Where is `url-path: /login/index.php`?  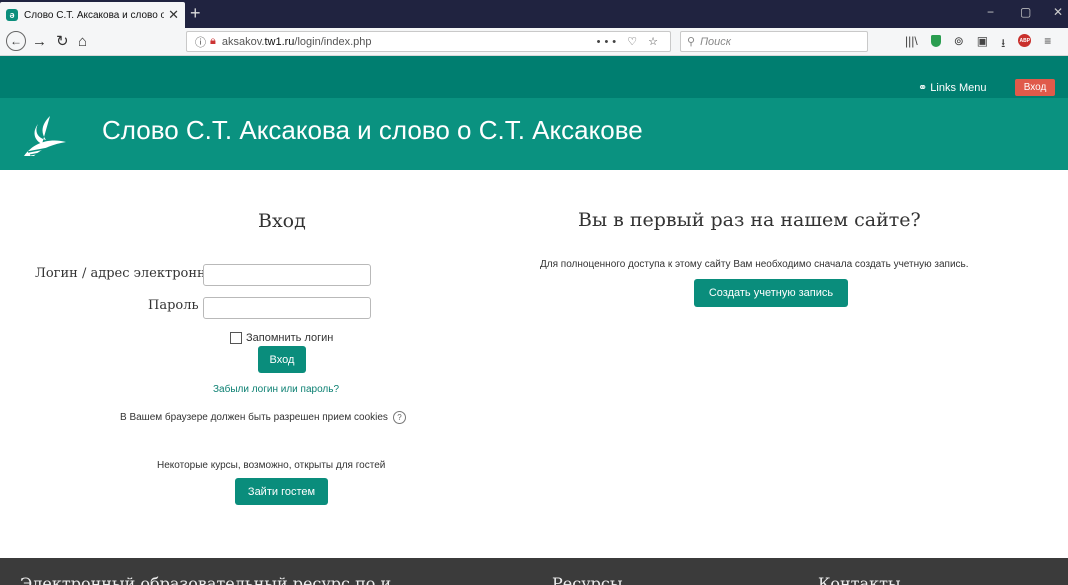 url-path: /login/index.php is located at coordinates (333, 41).